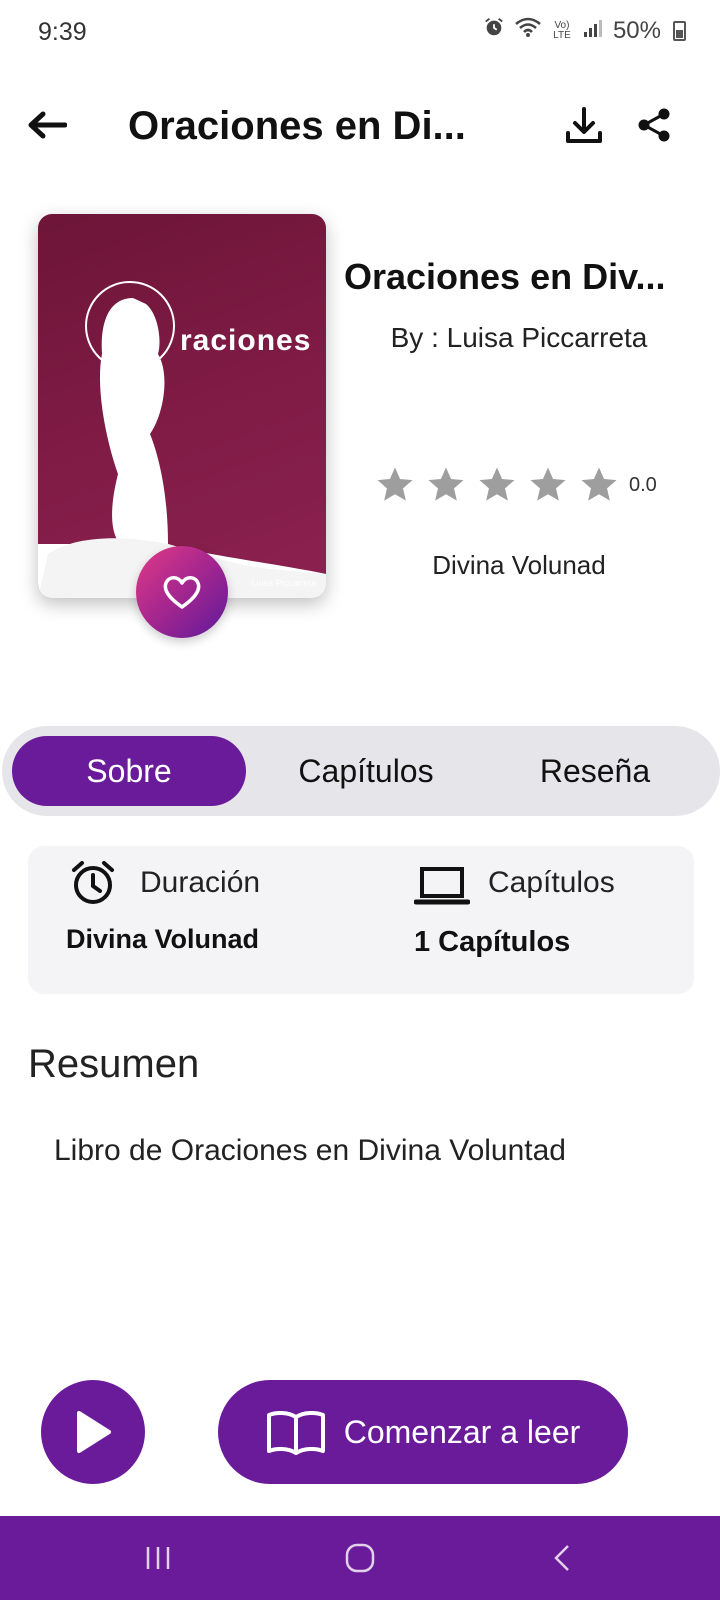  I want to click on lte-icon: Vo) LTE, so click(562, 30).